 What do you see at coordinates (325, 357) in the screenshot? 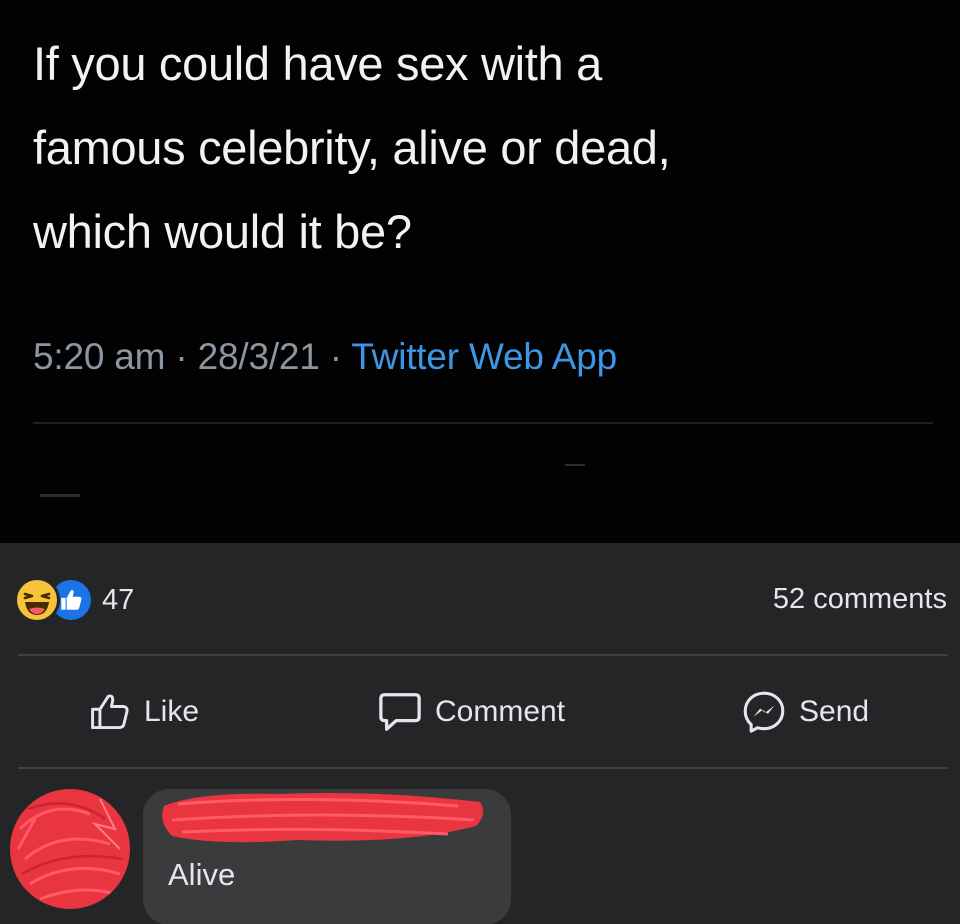
I see `tweet-meta: 5:20 am · 28/3/21 · Twitter Web App` at bounding box center [325, 357].